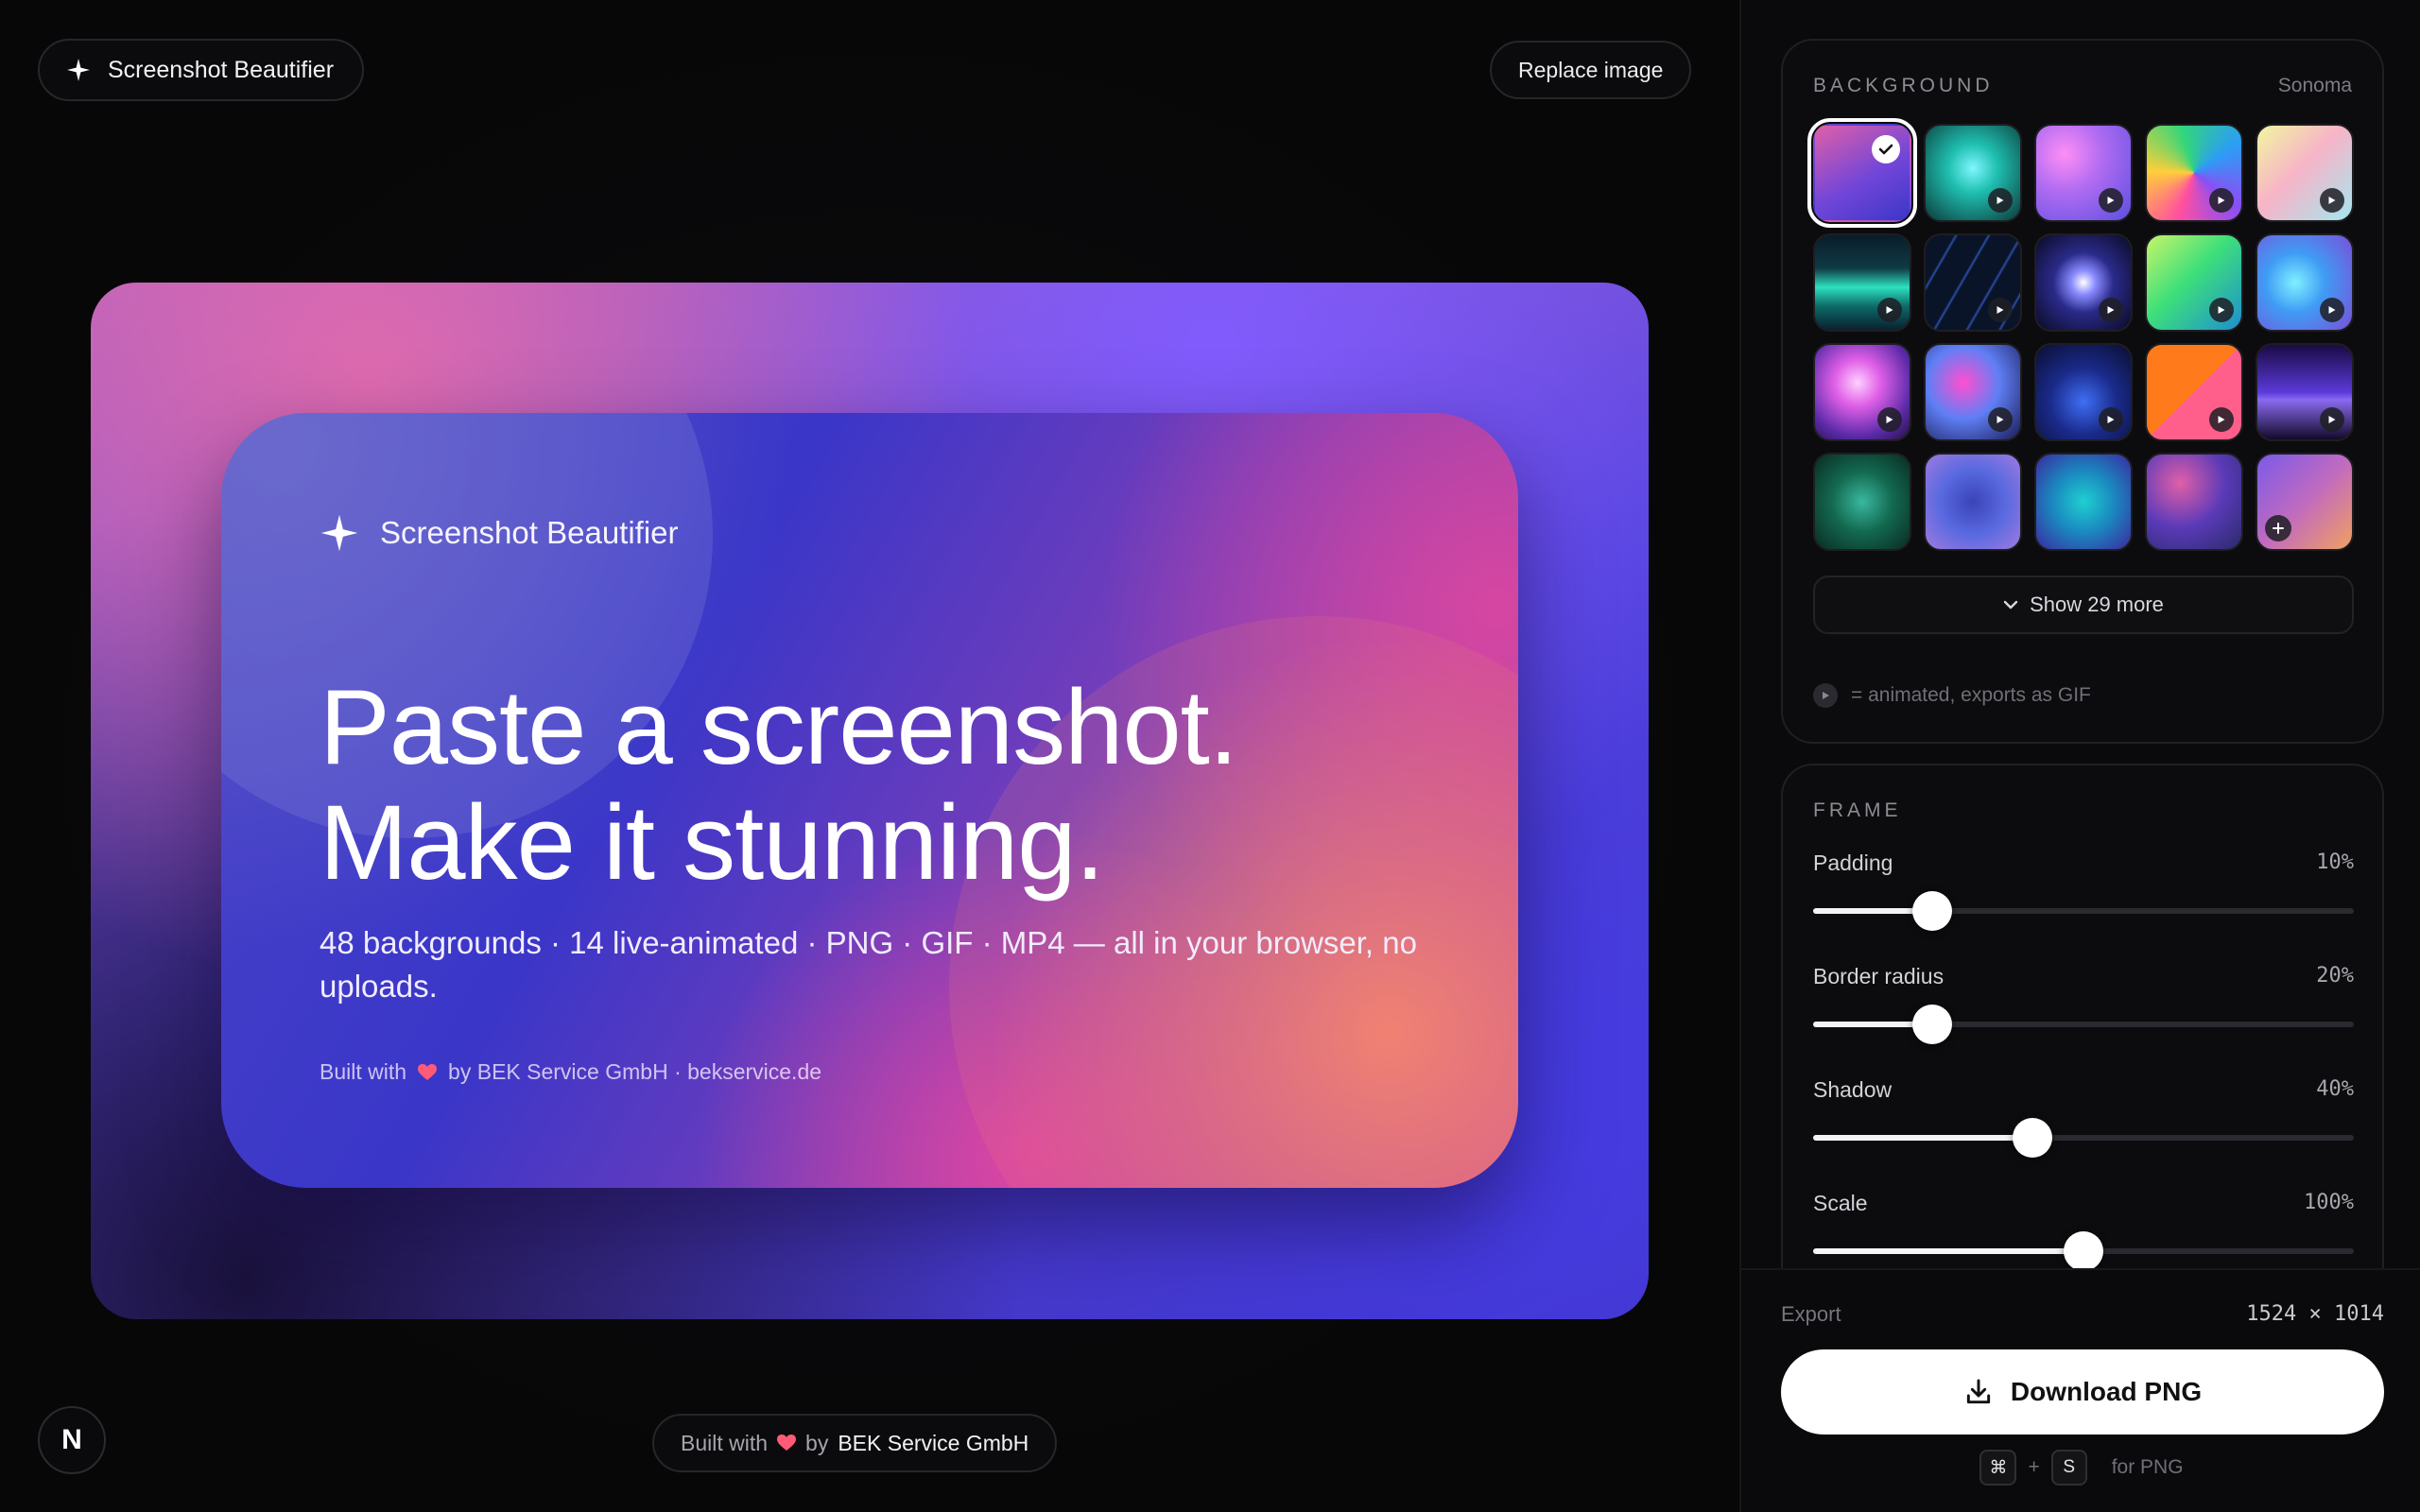 This screenshot has height=1512, width=2420. What do you see at coordinates (934, 1442) in the screenshot?
I see `footer-company: BEK Service GmbH` at bounding box center [934, 1442].